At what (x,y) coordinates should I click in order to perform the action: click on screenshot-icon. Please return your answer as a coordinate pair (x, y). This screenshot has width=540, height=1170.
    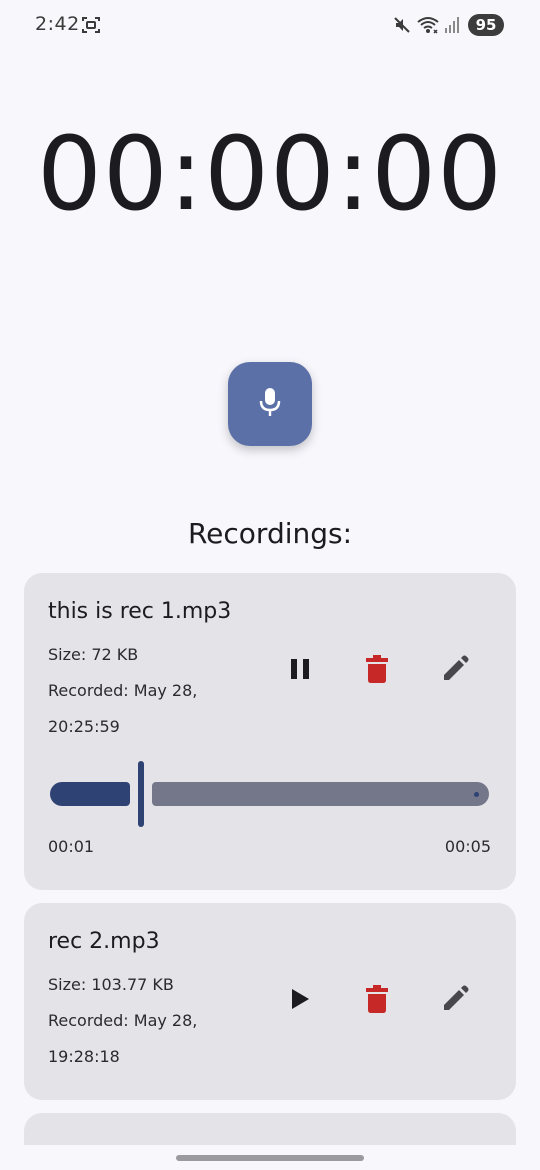
    Looking at the image, I should click on (91, 25).